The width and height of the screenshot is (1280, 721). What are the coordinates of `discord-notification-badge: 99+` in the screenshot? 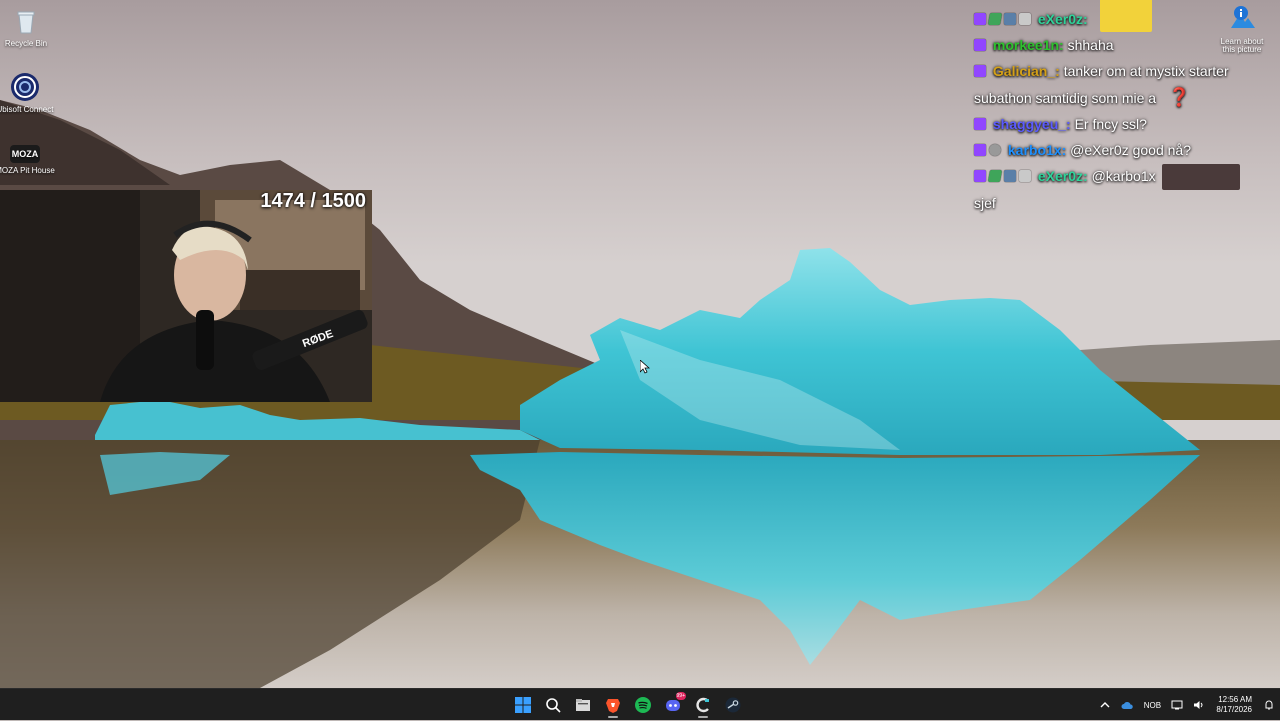 It's located at (680, 696).